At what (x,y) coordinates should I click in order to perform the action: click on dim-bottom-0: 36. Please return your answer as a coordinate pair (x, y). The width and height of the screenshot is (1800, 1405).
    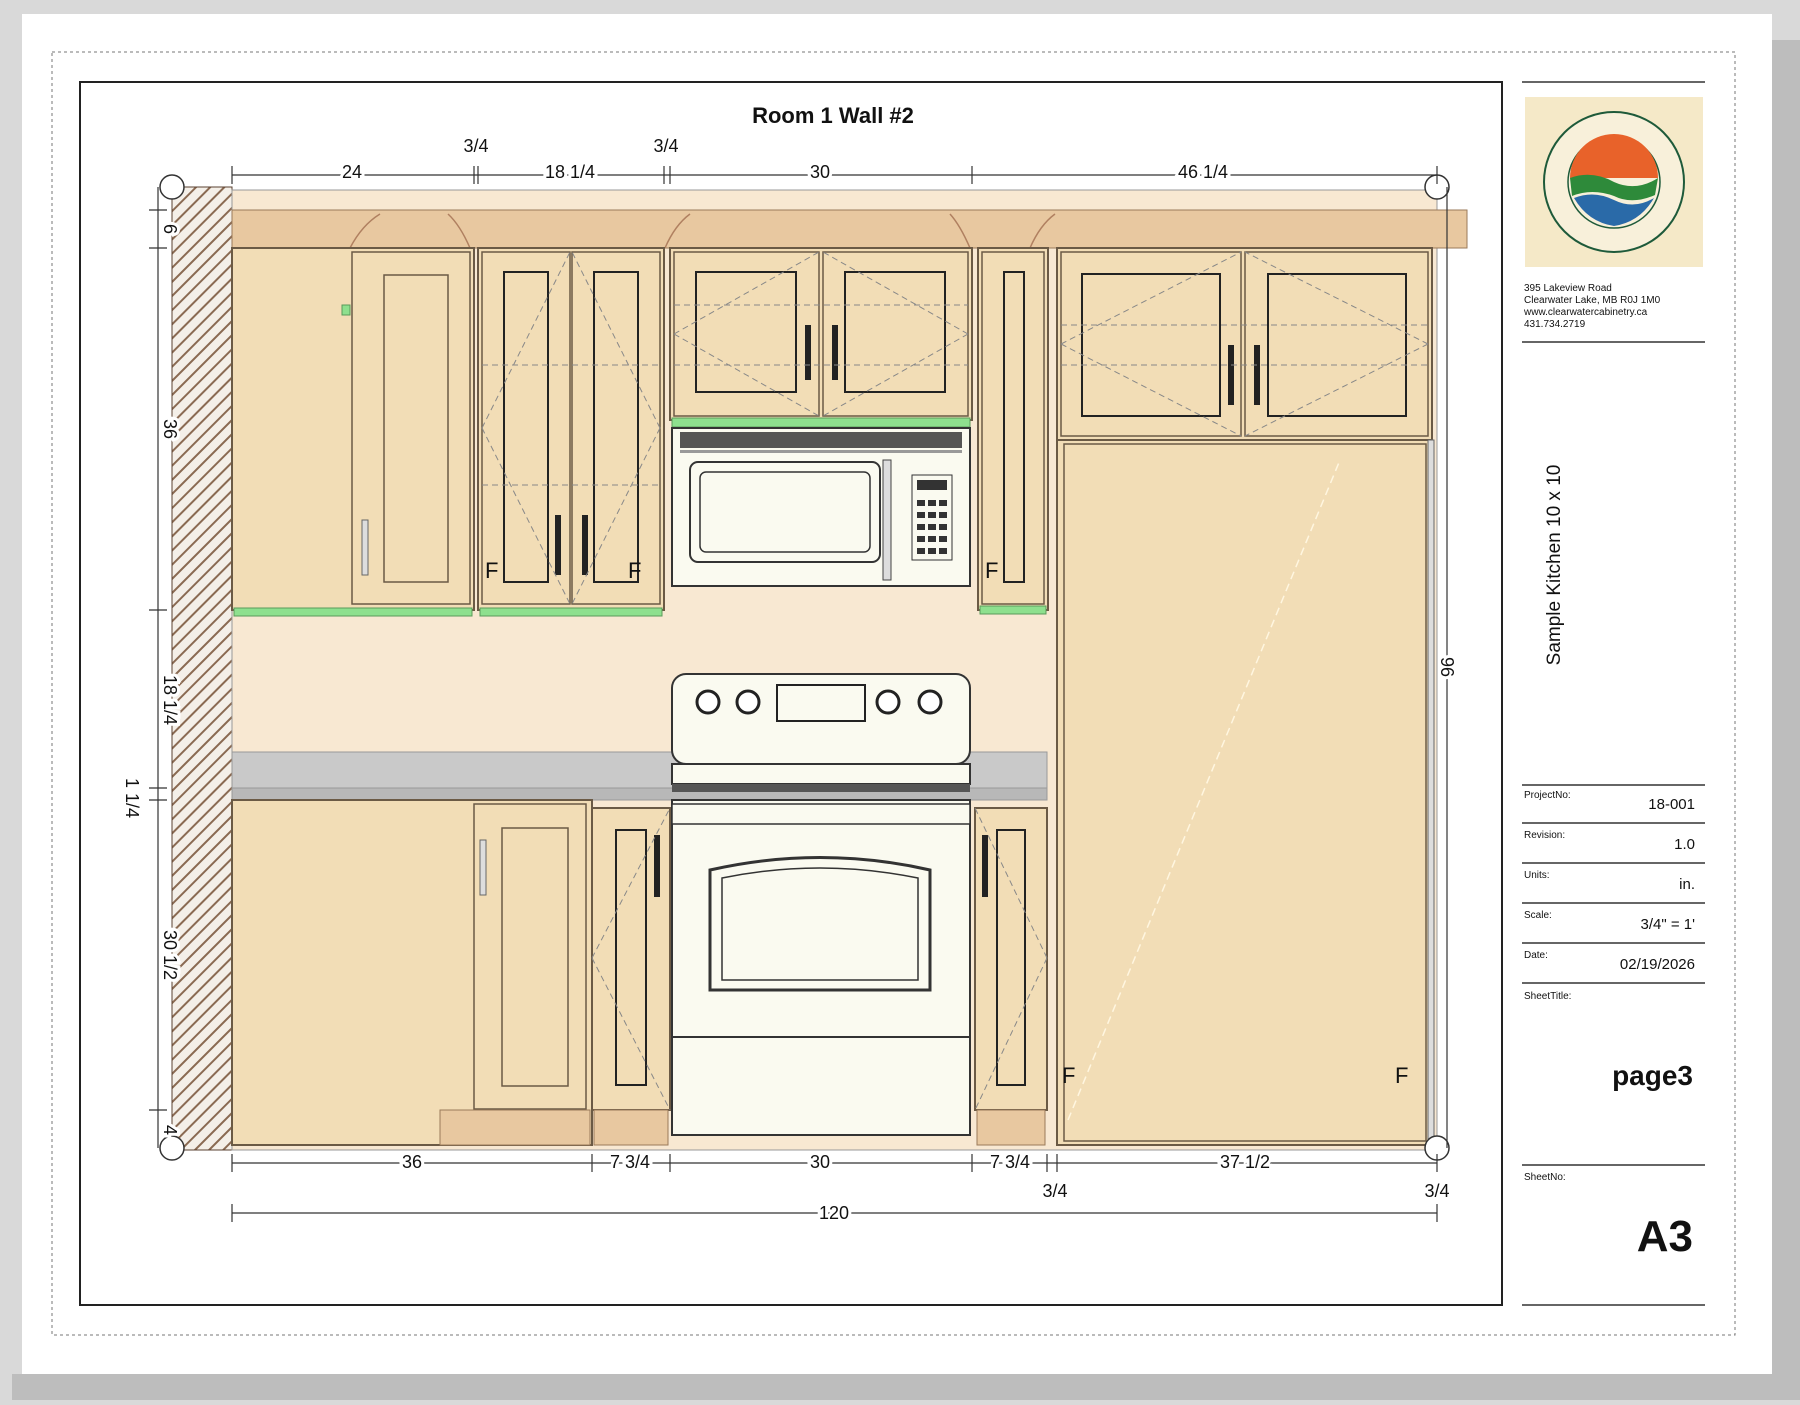
    Looking at the image, I should click on (412, 1162).